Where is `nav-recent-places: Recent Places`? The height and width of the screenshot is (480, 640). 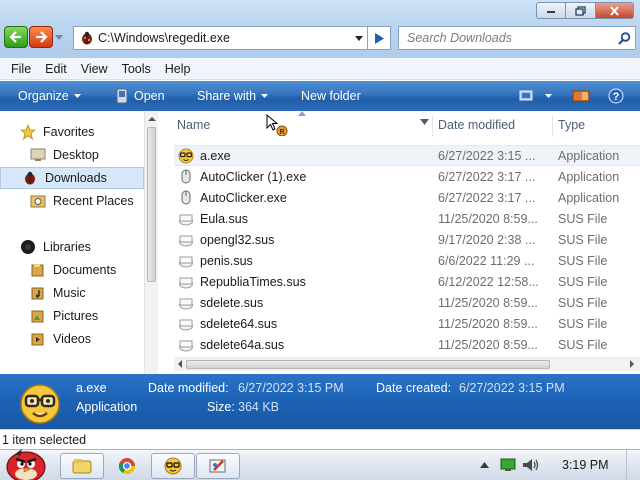
nav-recent-places: Recent Places is located at coordinates (82, 201).